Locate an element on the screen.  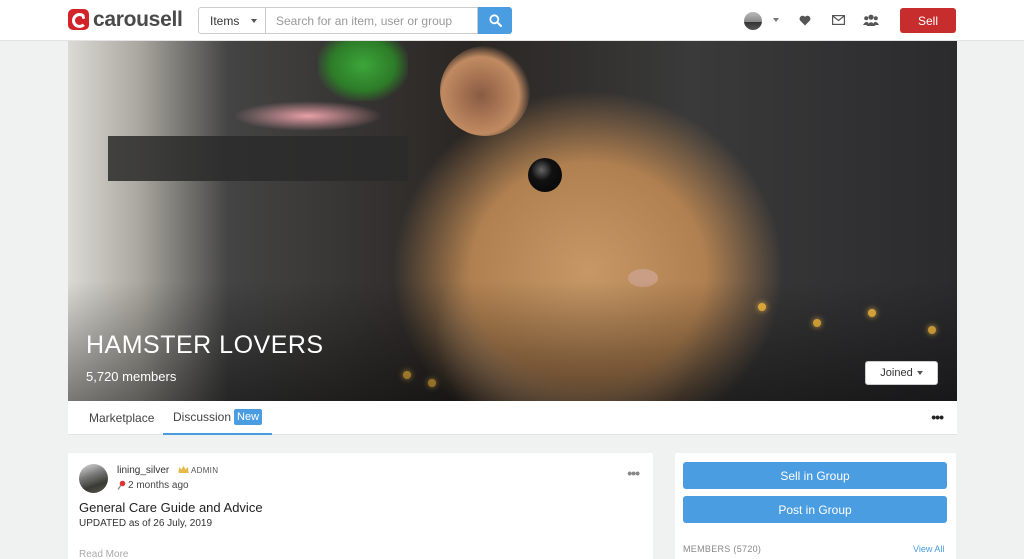
post-author-username: lining_silver is located at coordinates (143, 470).